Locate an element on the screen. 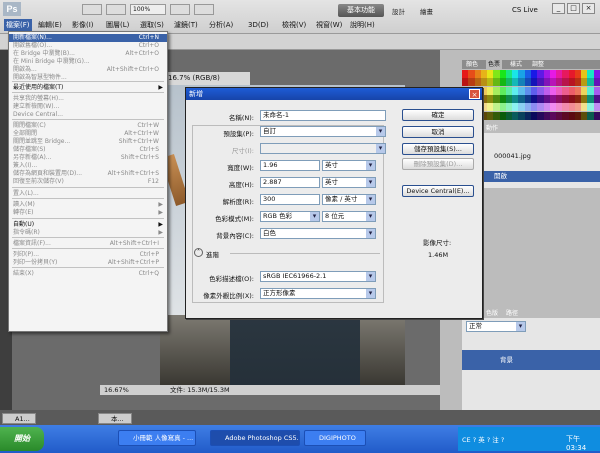  file-menu-item: 另存新檔(A)... Shift+Ctrl+S is located at coordinates (88, 158).